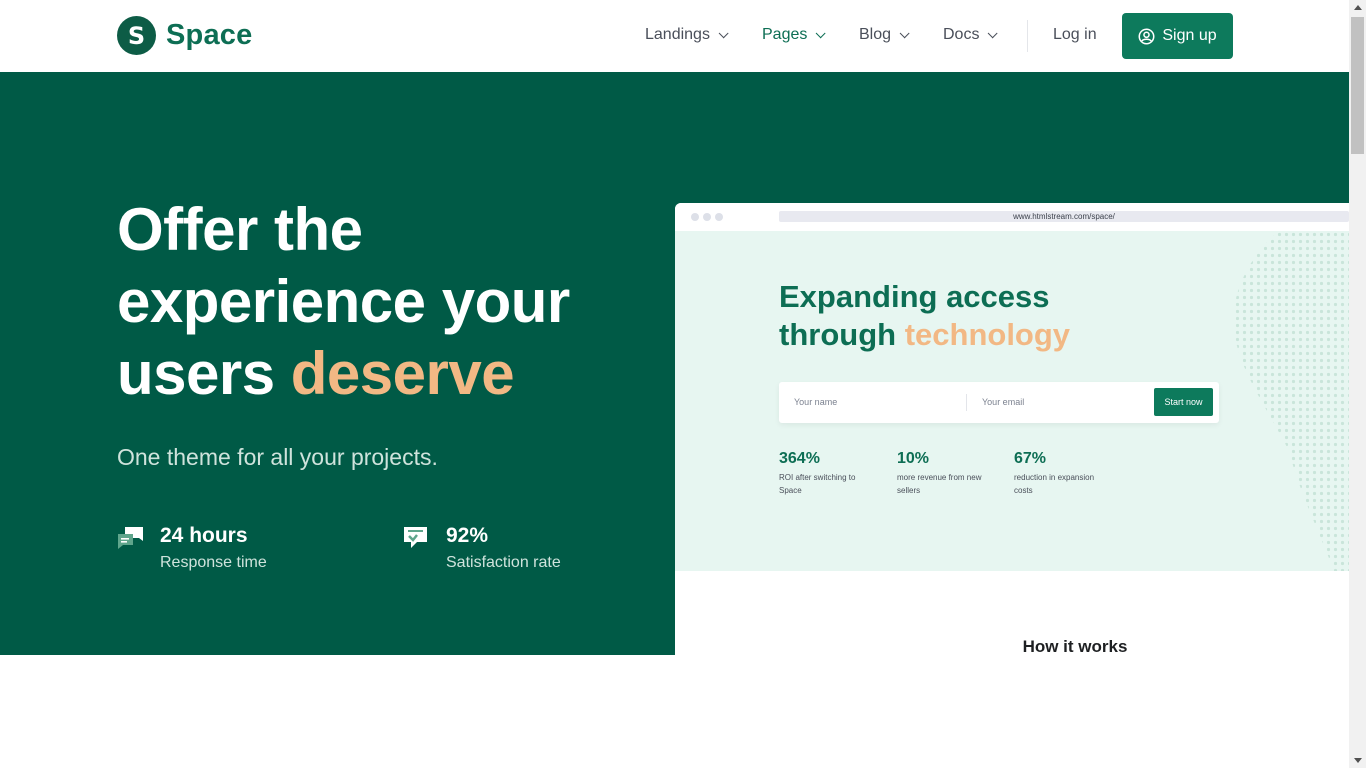  What do you see at coordinates (924, 316) in the screenshot?
I see `preview-title: Expanding access through technology` at bounding box center [924, 316].